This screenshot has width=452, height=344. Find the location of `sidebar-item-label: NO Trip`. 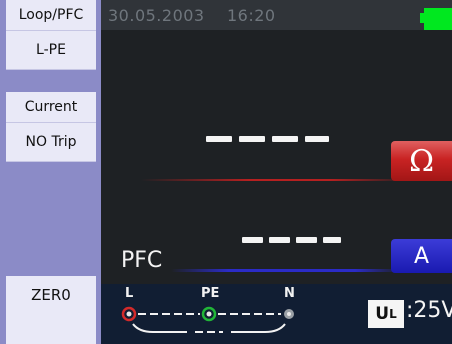

sidebar-item-label: NO Trip is located at coordinates (51, 142).